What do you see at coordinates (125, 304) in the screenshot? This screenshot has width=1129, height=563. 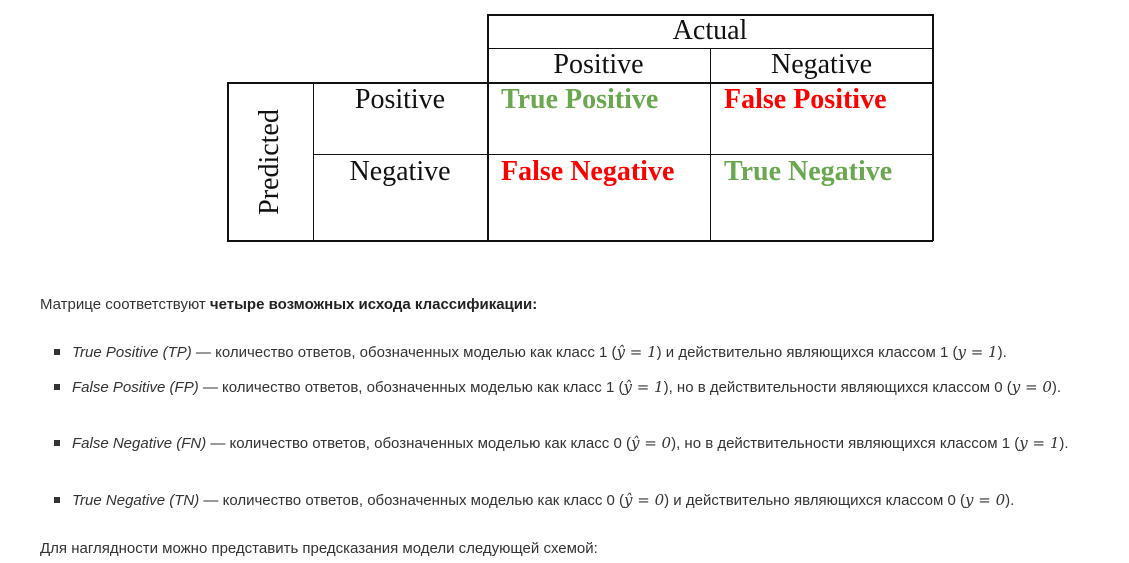 I see `intro-text: Матрице соответствуют` at bounding box center [125, 304].